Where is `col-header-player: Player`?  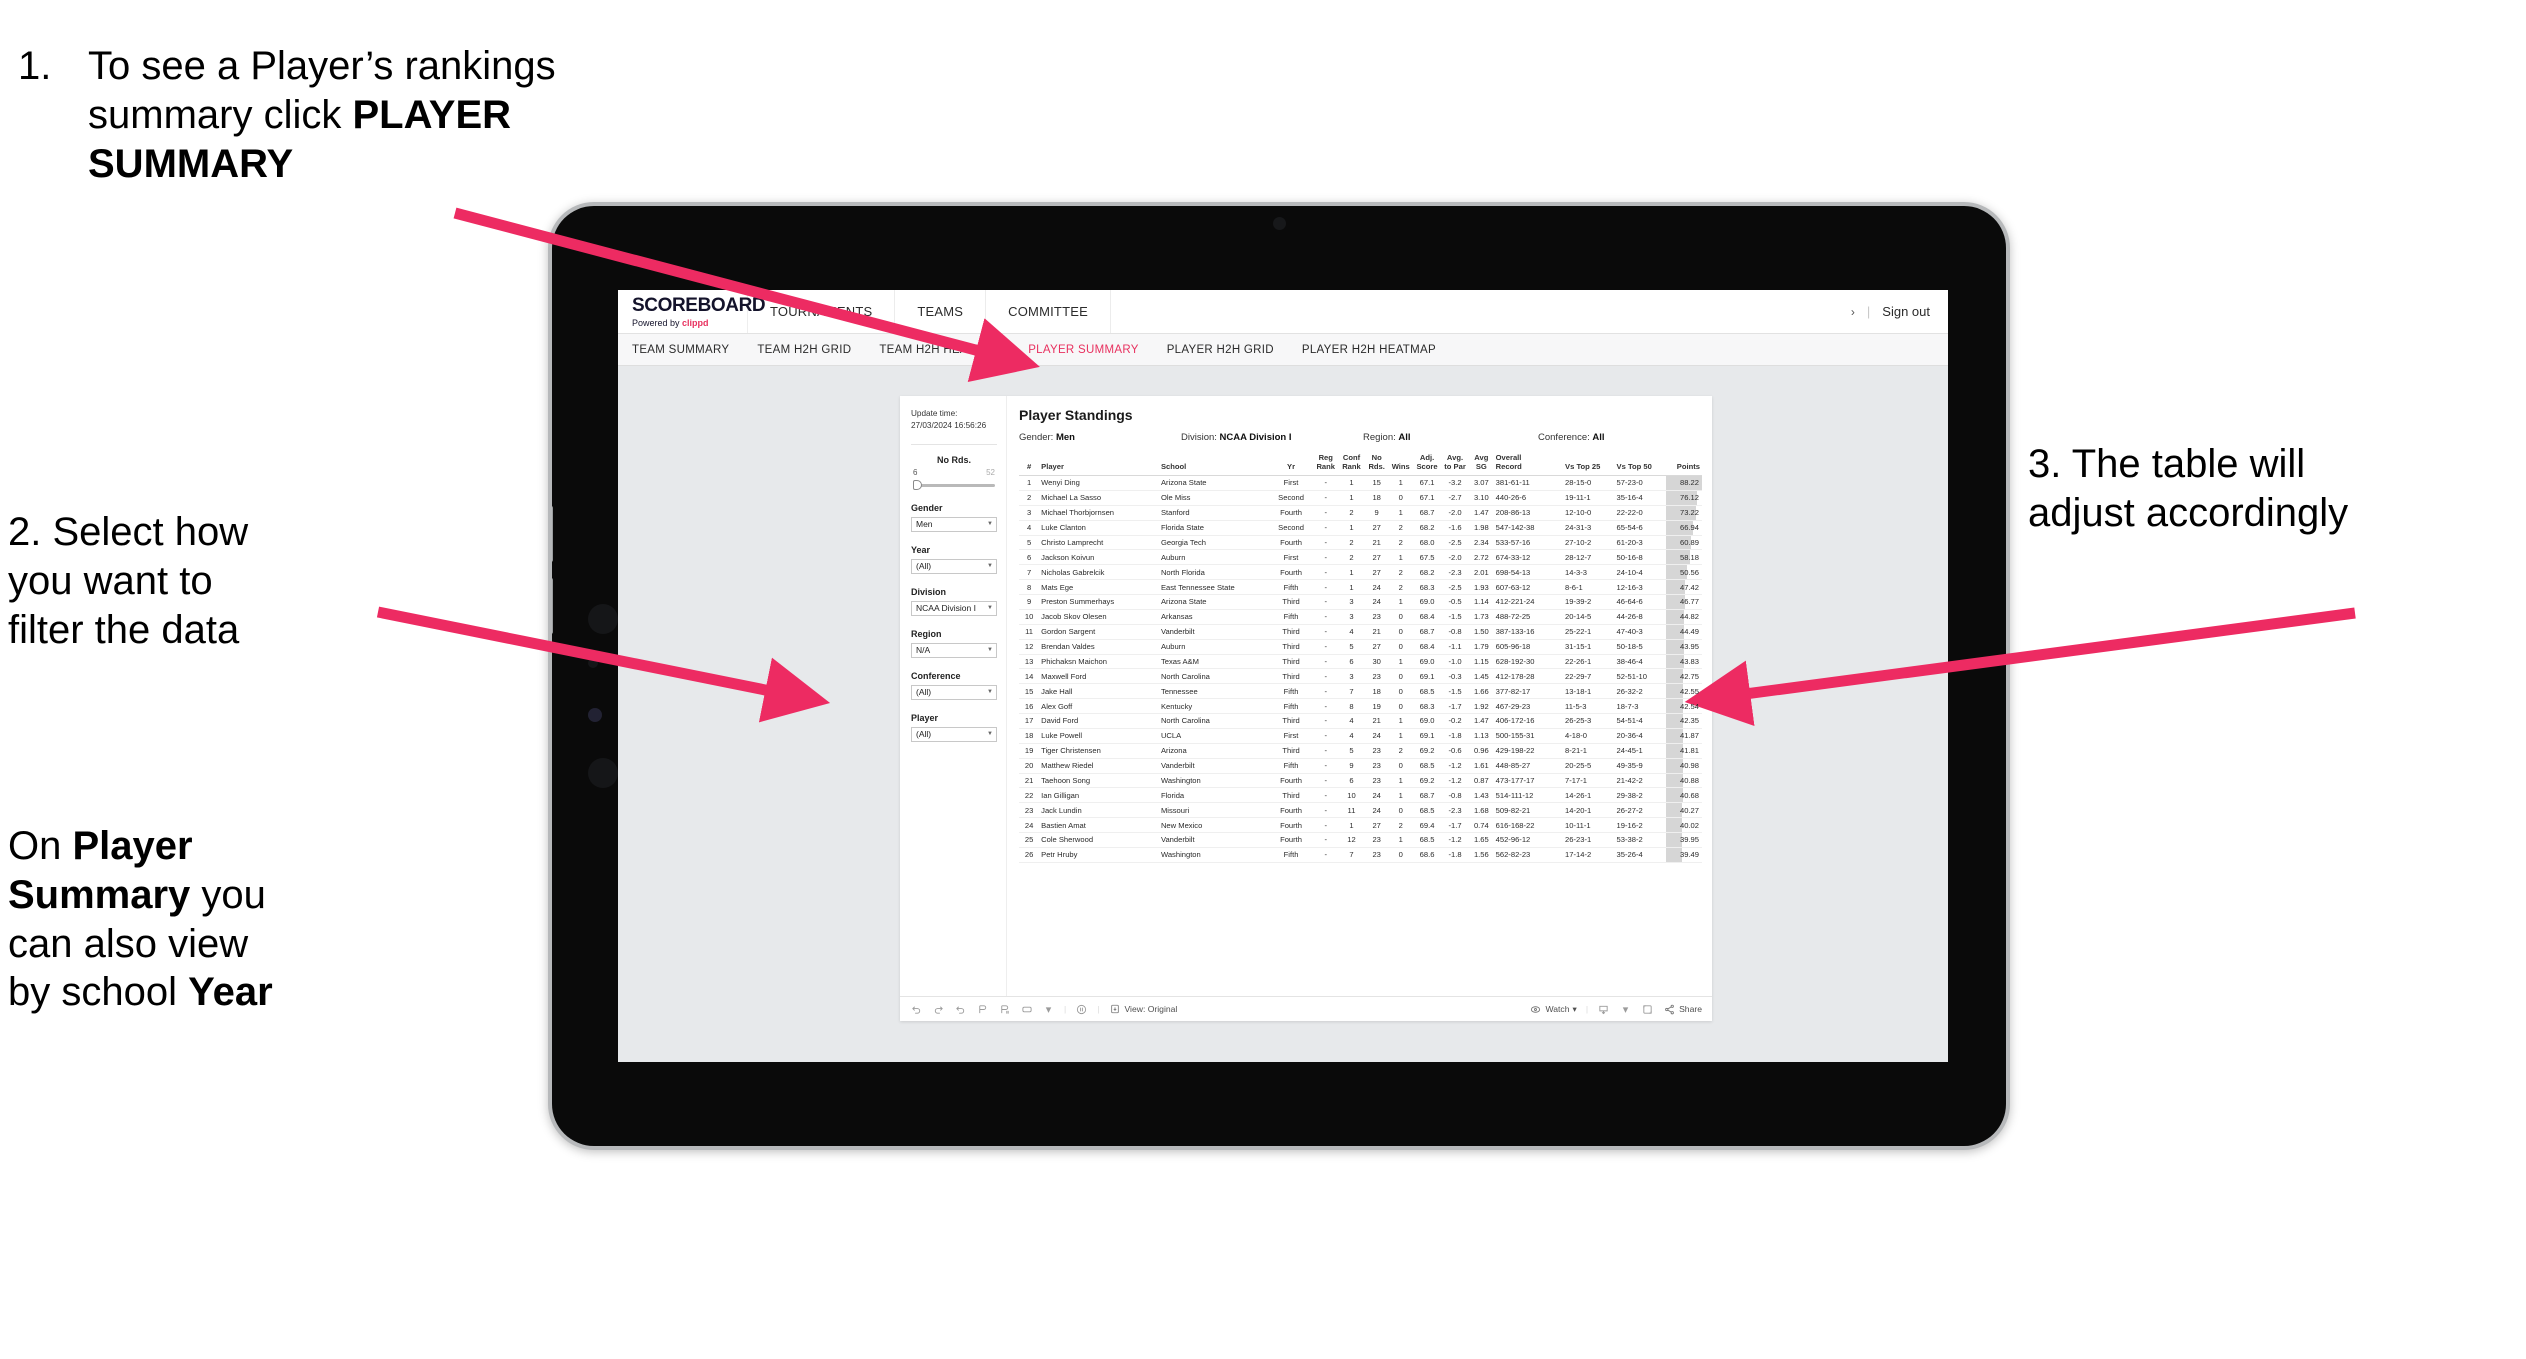 col-header-player: Player is located at coordinates (1099, 465).